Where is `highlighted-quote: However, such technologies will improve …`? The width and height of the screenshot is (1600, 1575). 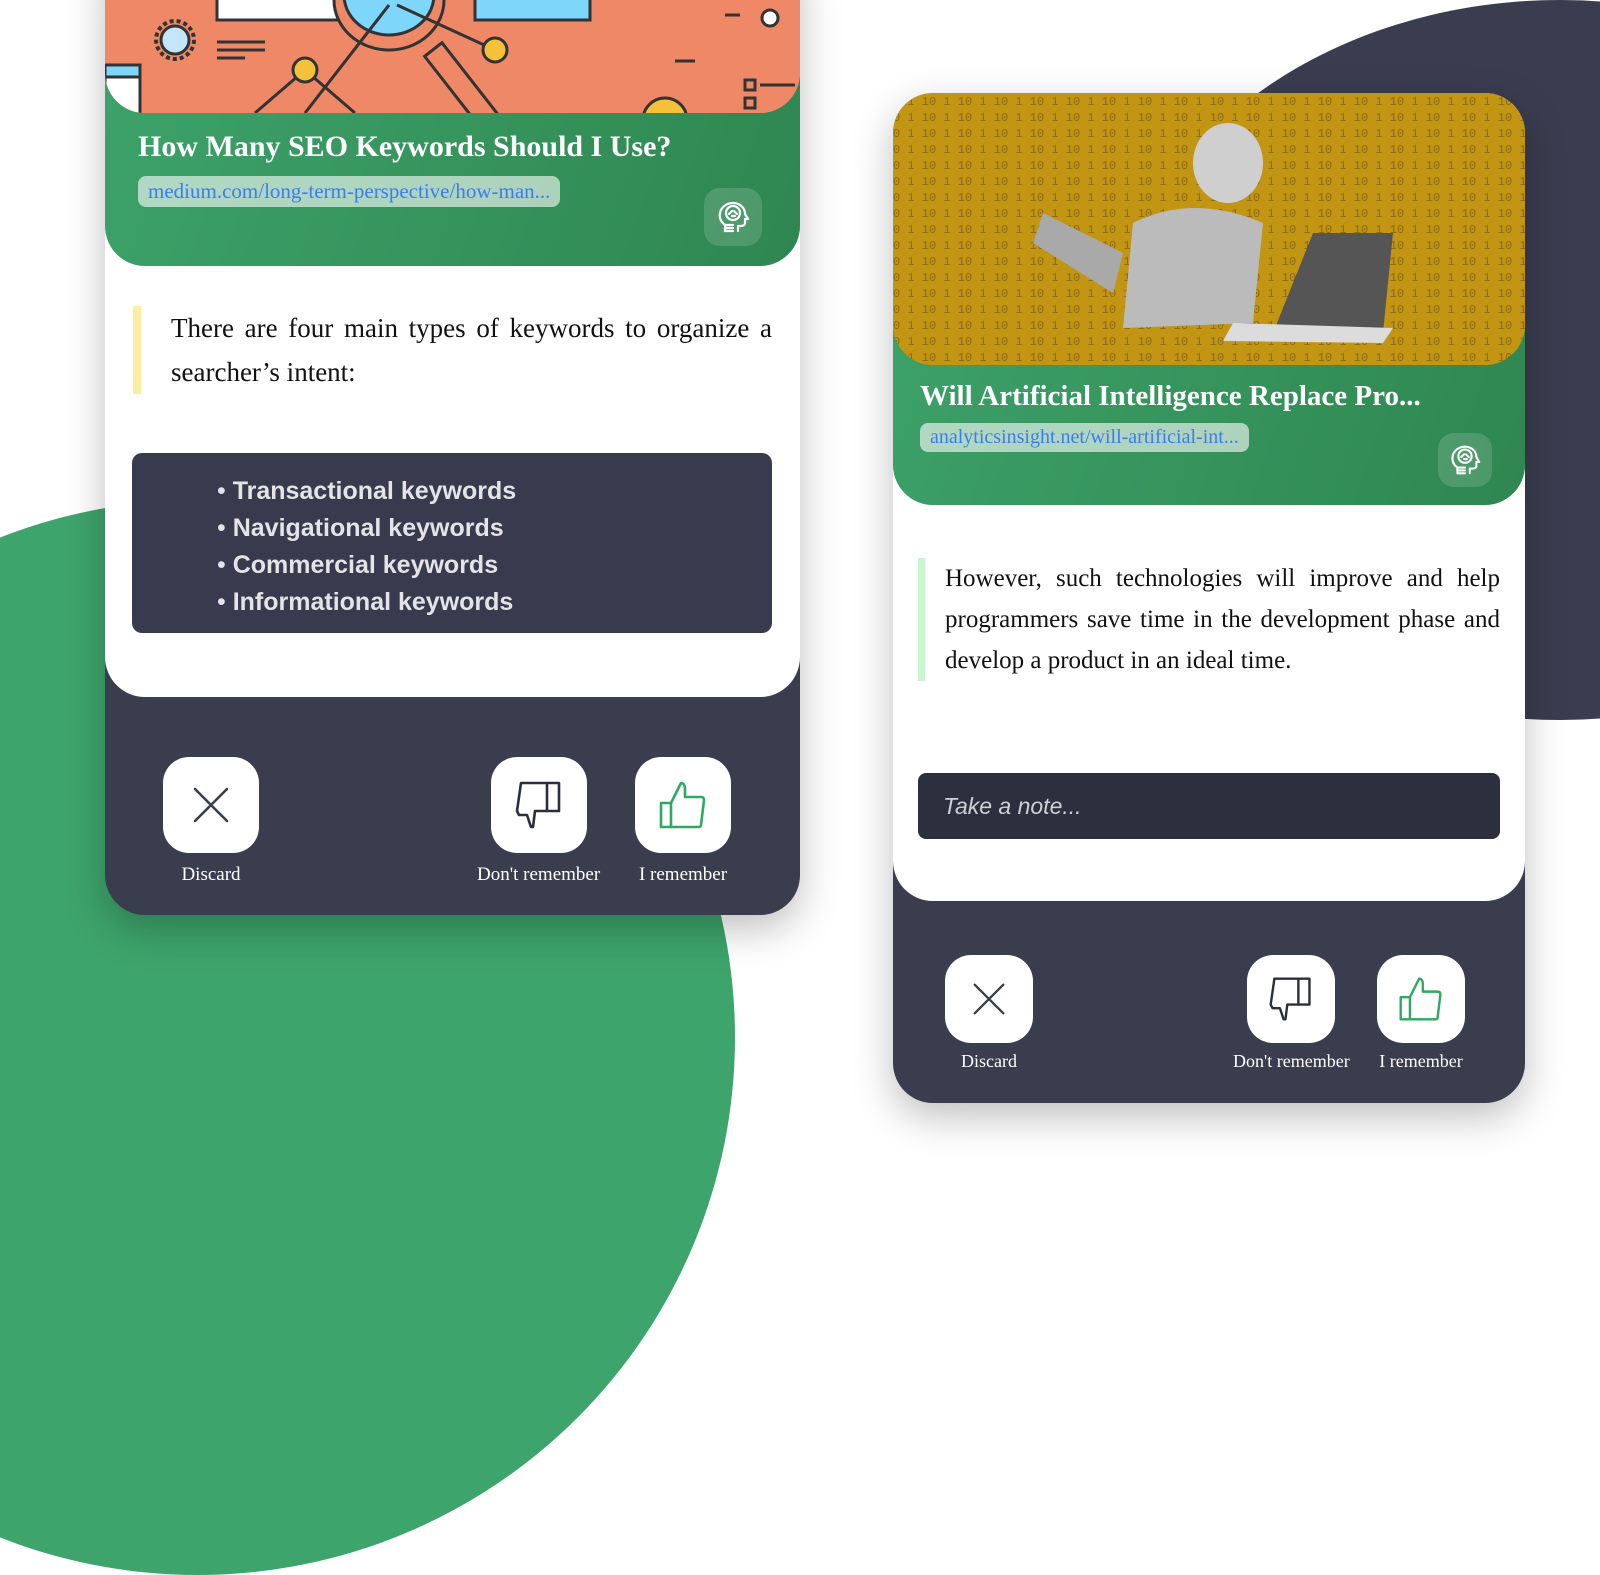
highlighted-quote: However, such technologies will improve … is located at coordinates (1209, 619).